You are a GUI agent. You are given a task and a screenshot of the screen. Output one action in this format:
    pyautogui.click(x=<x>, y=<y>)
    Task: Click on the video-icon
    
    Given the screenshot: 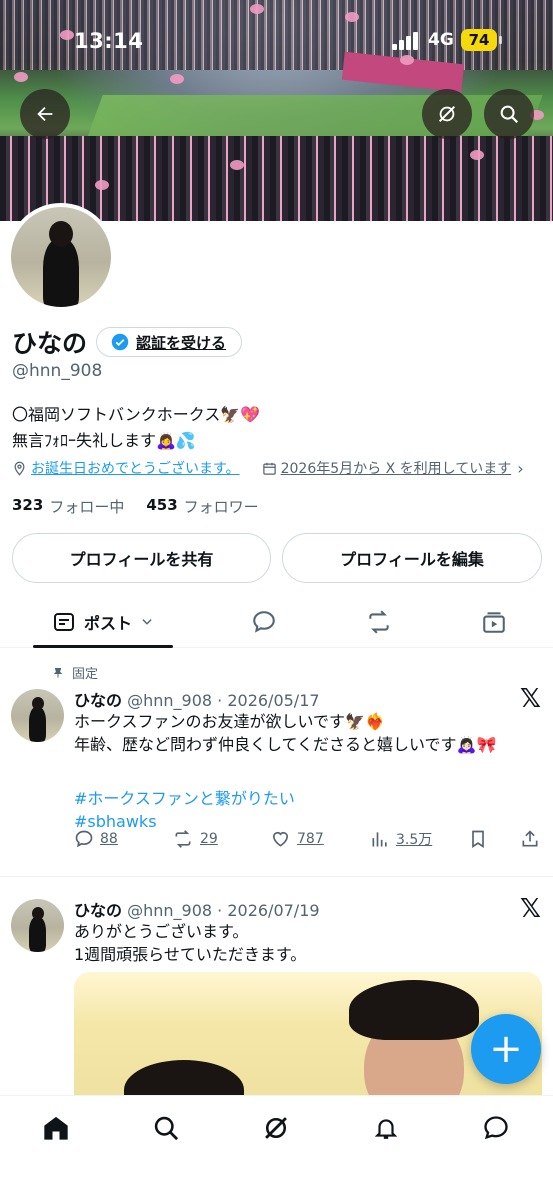 What is the action you would take?
    pyautogui.click(x=494, y=622)
    